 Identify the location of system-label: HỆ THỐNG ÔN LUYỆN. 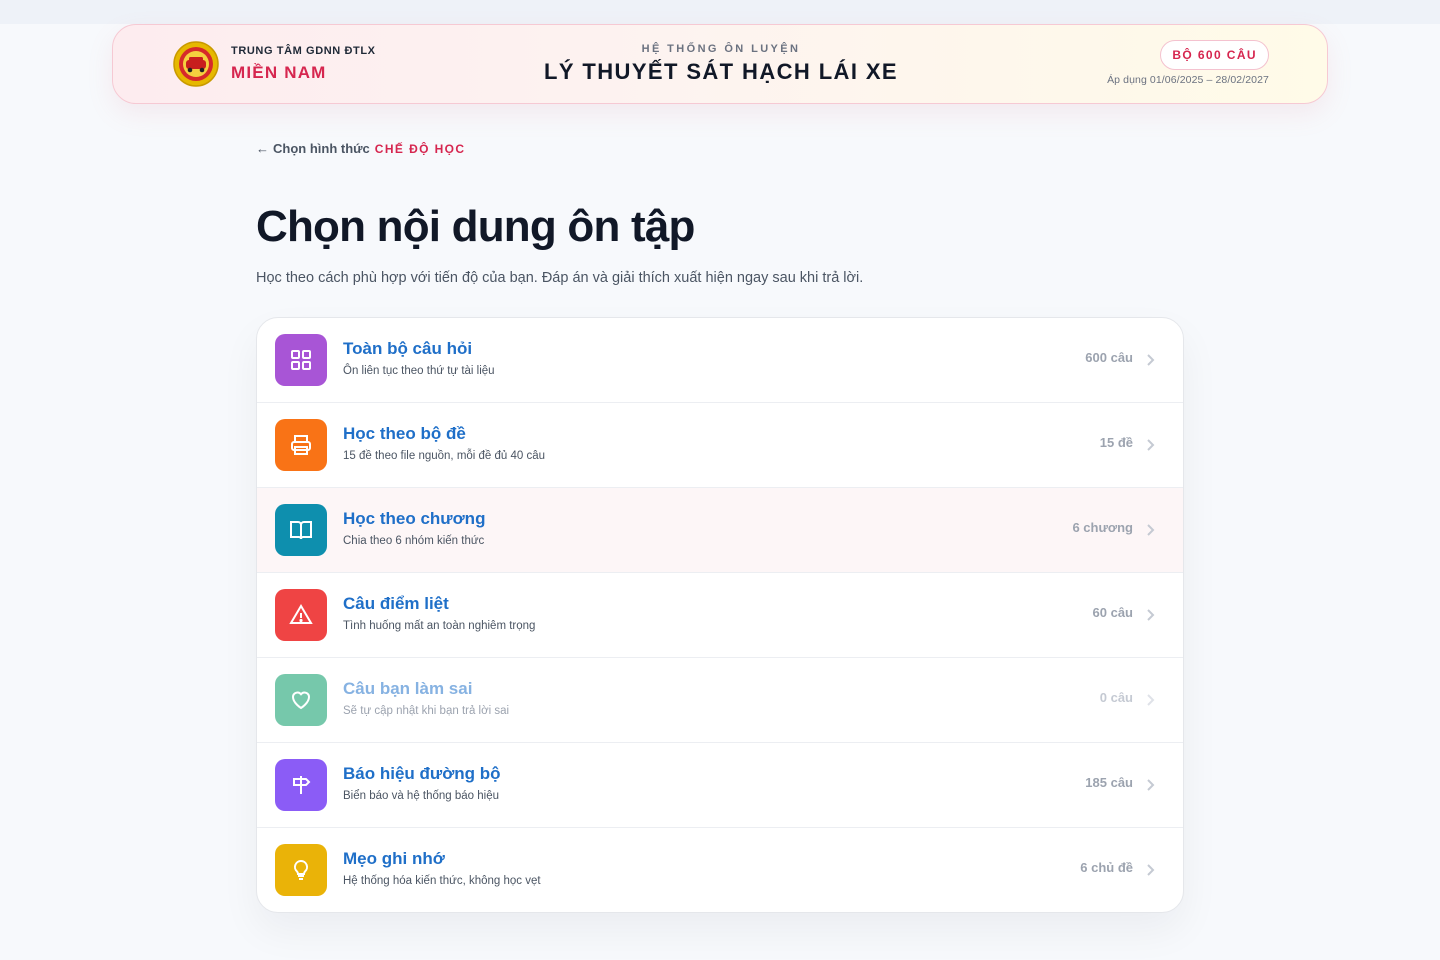
(721, 49).